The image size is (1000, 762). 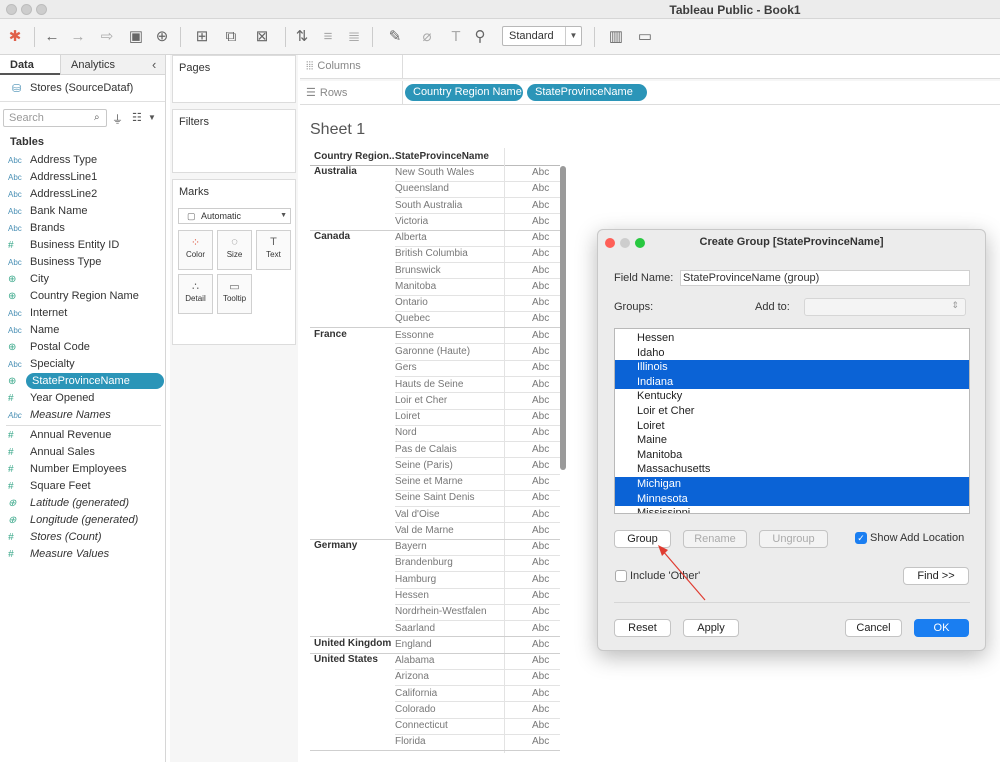 I want to click on group-list-item: Hessen, so click(x=792, y=338).